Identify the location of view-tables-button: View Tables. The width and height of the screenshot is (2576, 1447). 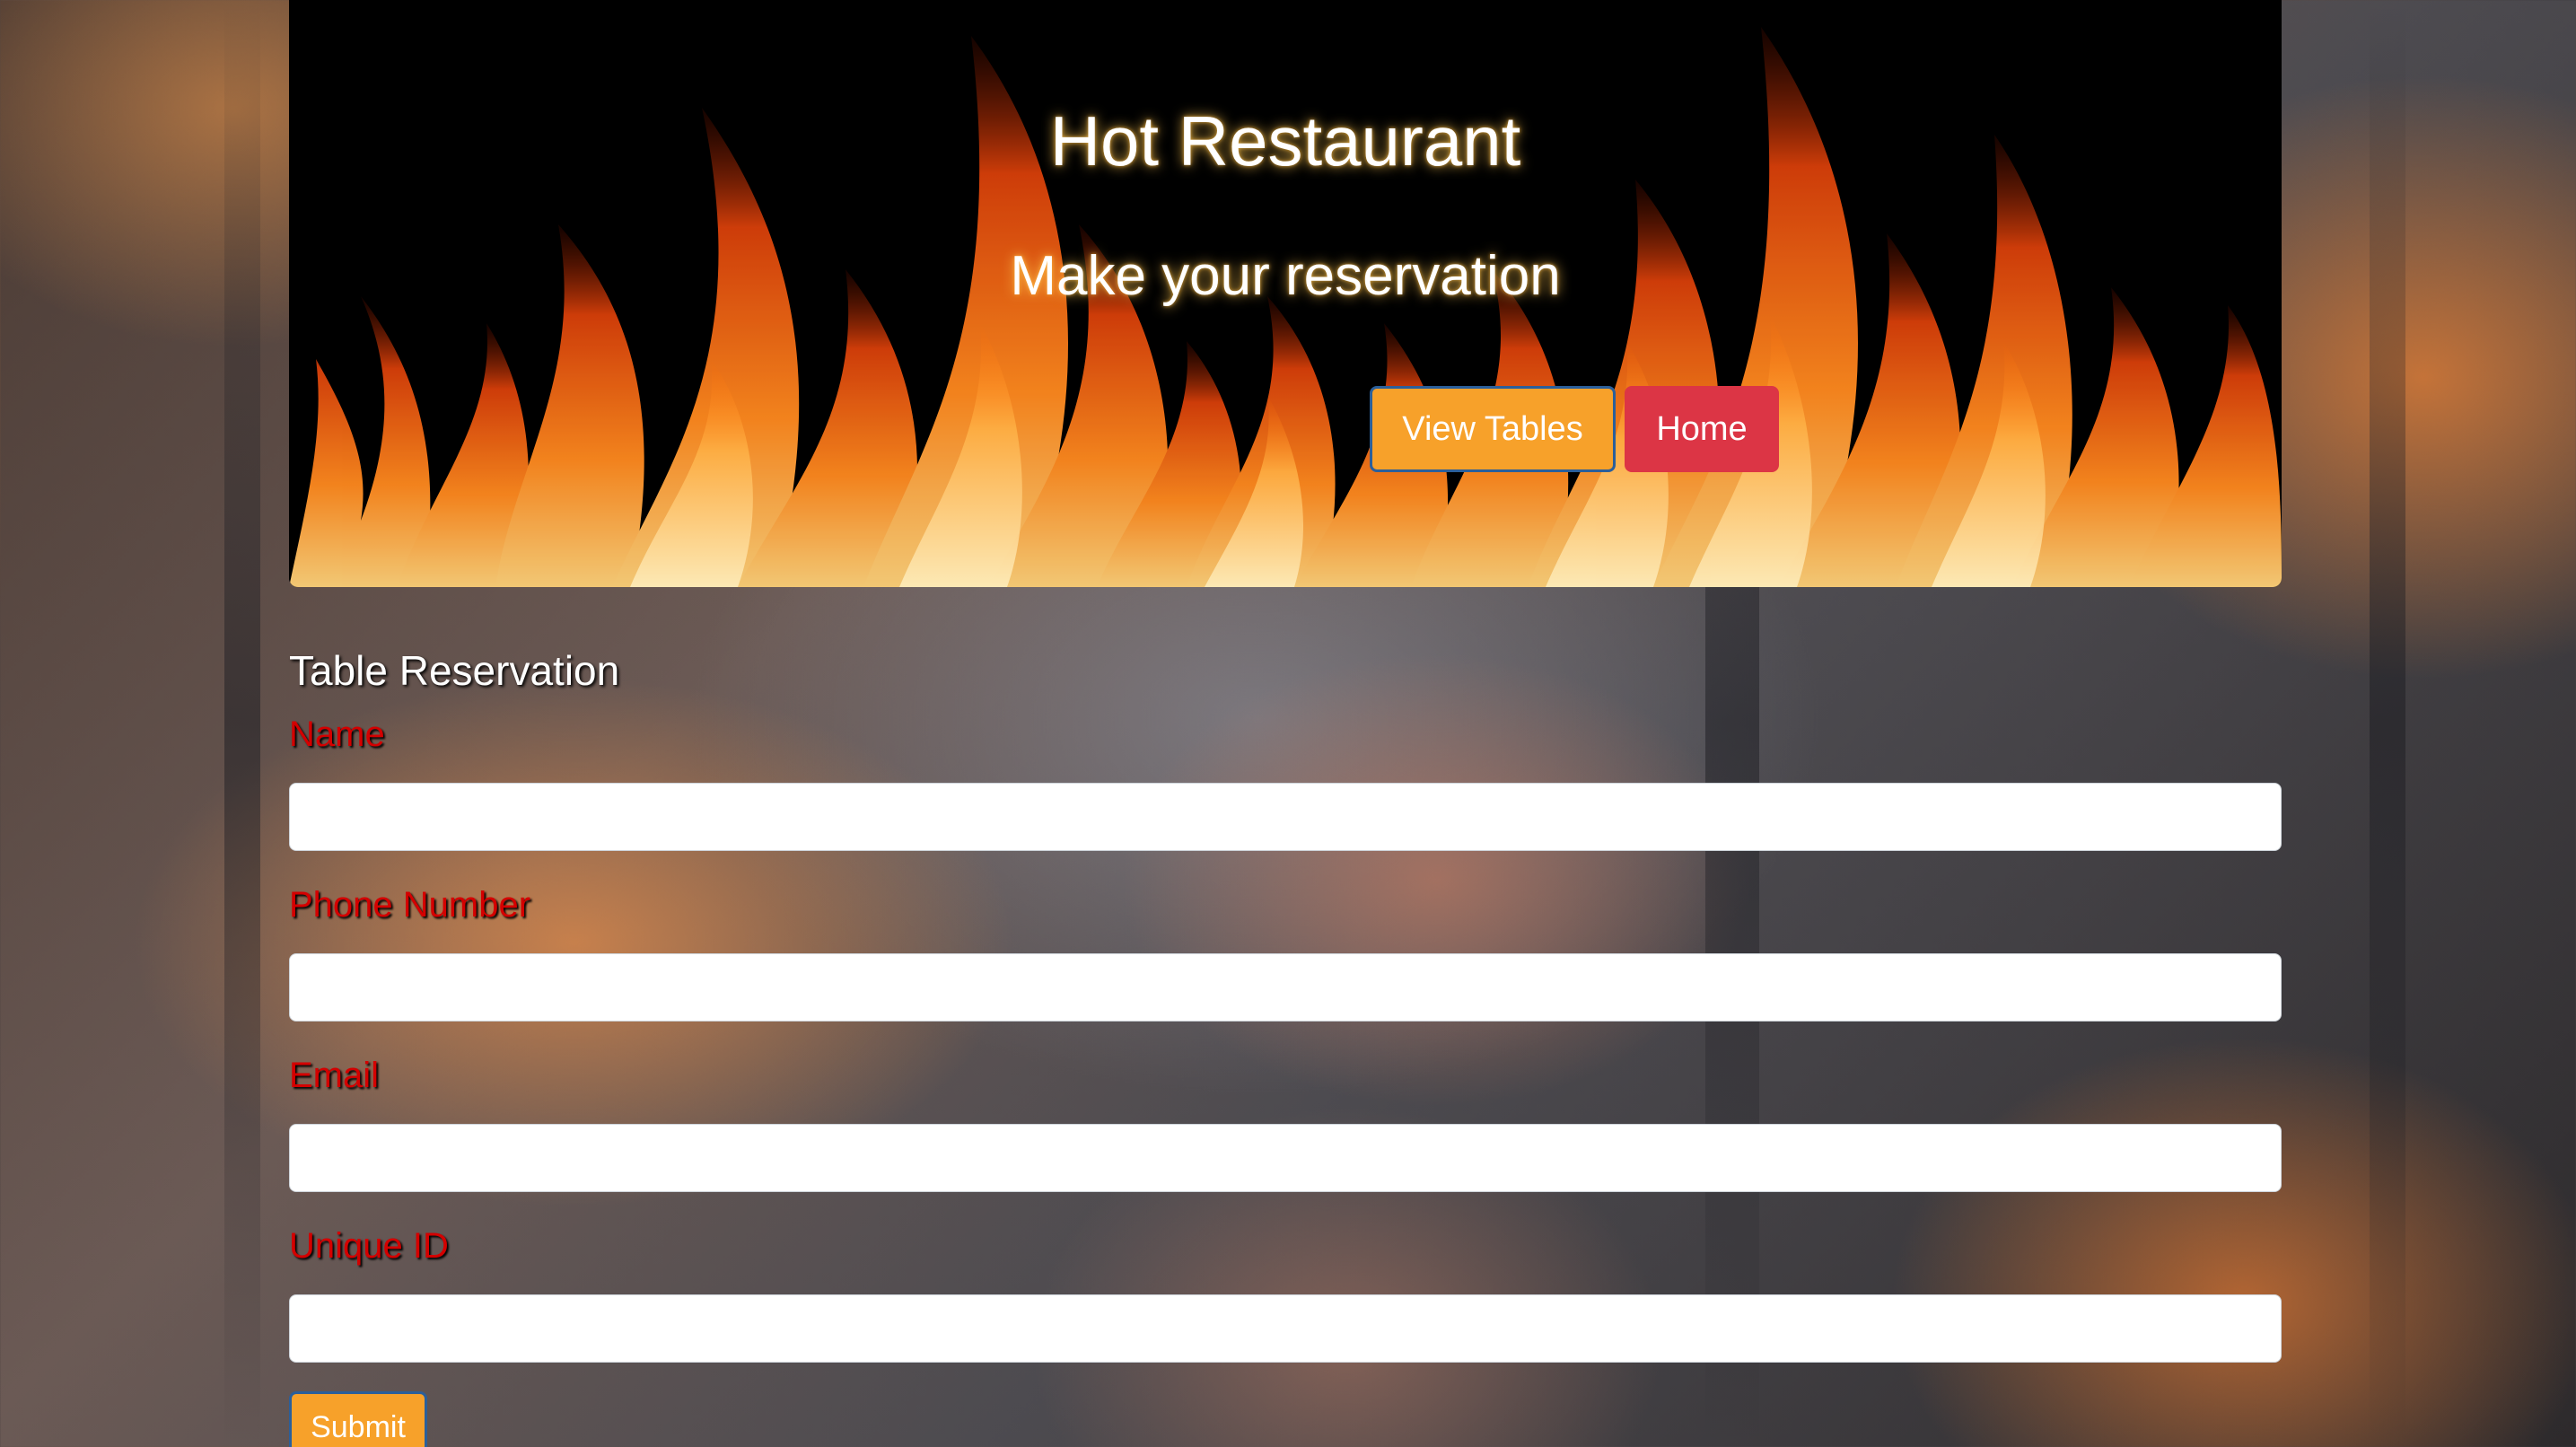
(1493, 429).